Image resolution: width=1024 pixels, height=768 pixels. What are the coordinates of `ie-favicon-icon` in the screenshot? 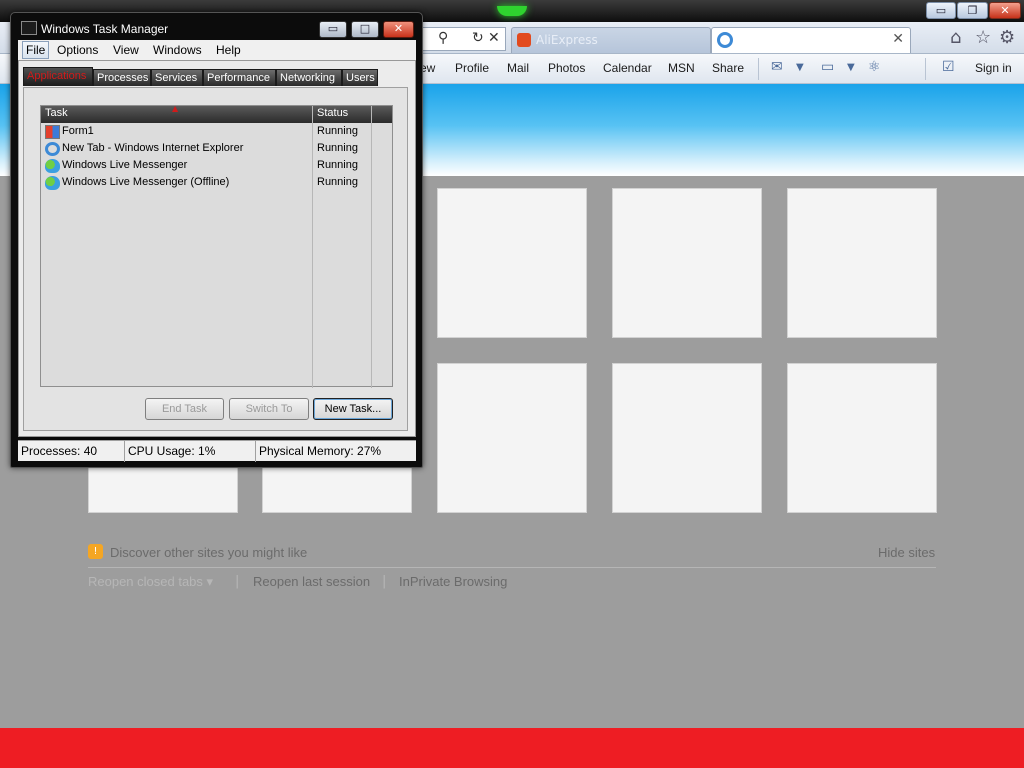 It's located at (725, 40).